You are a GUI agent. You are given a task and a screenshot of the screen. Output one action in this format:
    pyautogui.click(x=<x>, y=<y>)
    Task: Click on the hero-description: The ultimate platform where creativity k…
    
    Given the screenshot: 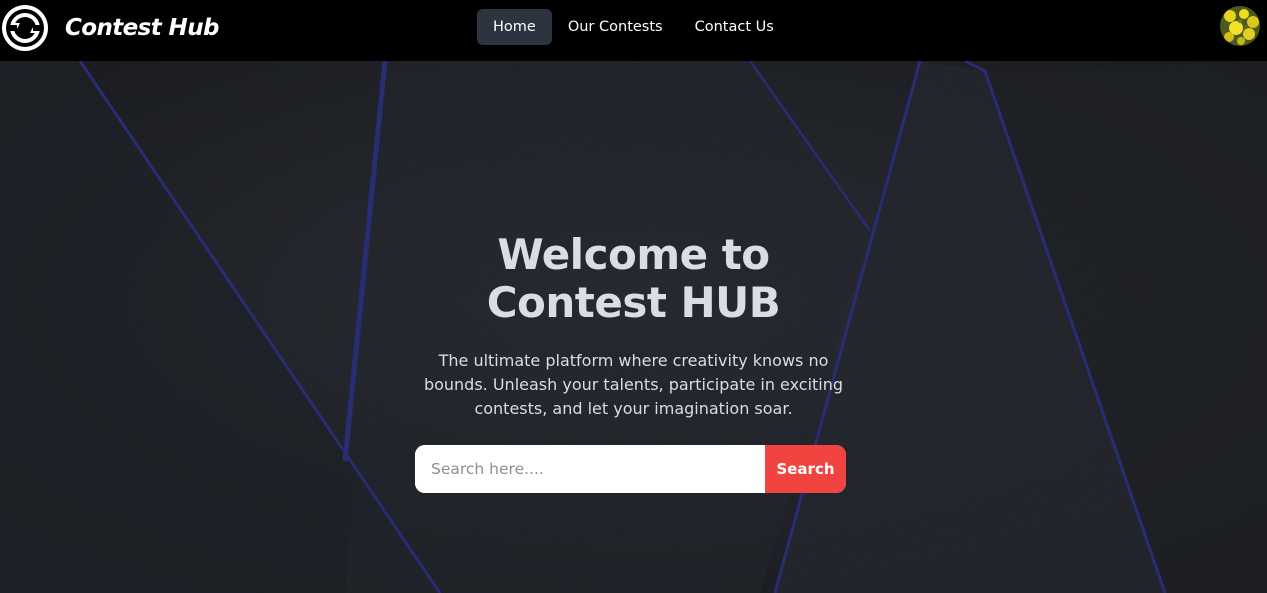 What is the action you would take?
    pyautogui.click(x=633, y=384)
    